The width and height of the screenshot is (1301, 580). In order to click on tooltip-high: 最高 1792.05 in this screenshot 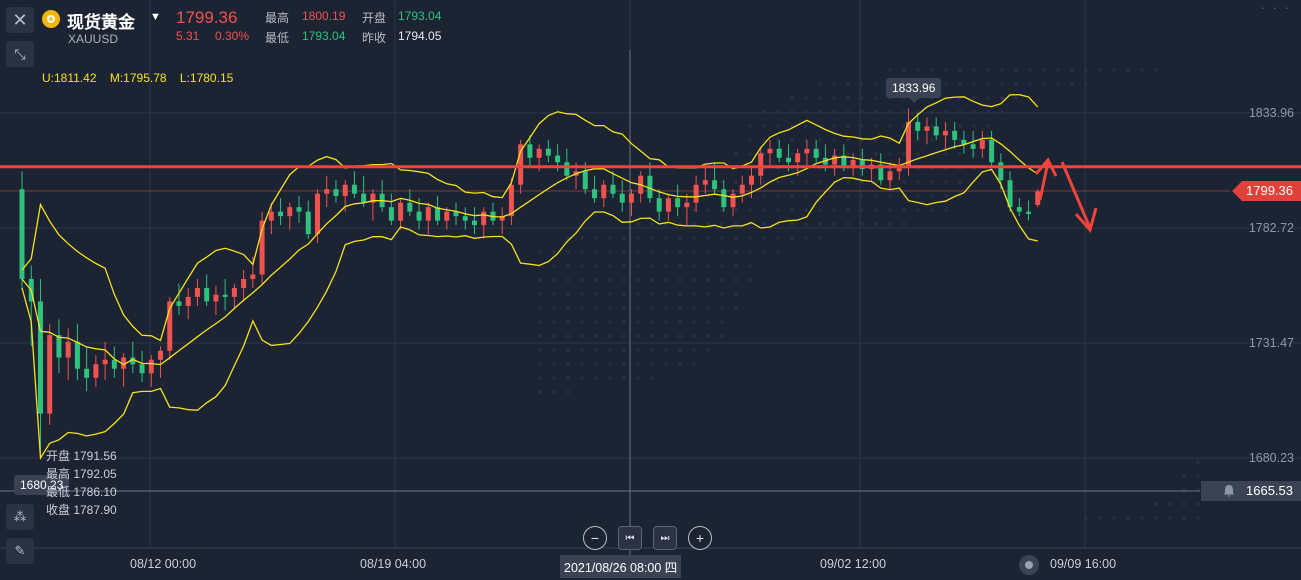, I will do `click(81, 474)`.